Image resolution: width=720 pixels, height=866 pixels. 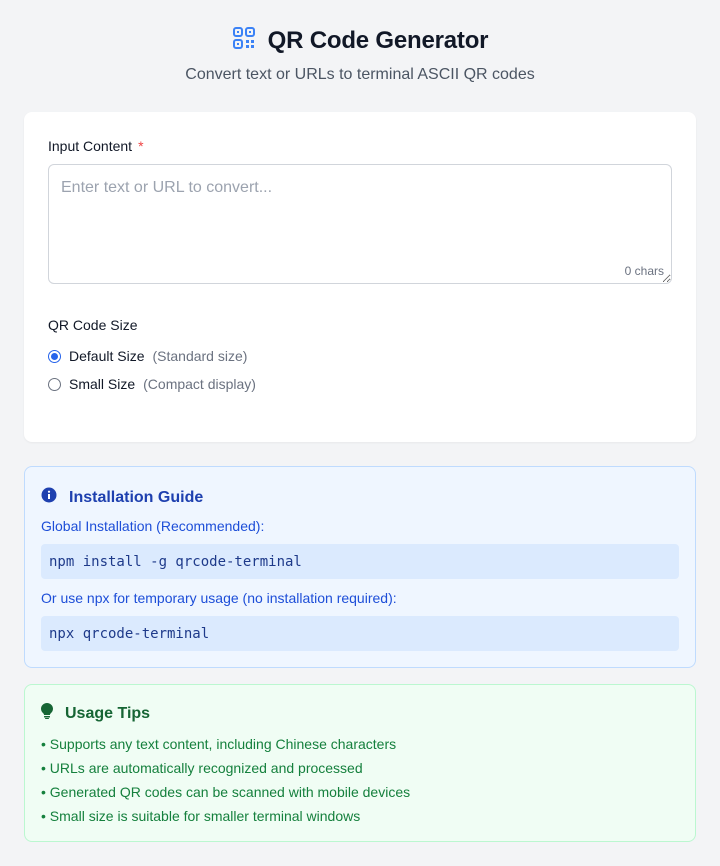 What do you see at coordinates (90, 146) in the screenshot?
I see `input-label-text: Input Content` at bounding box center [90, 146].